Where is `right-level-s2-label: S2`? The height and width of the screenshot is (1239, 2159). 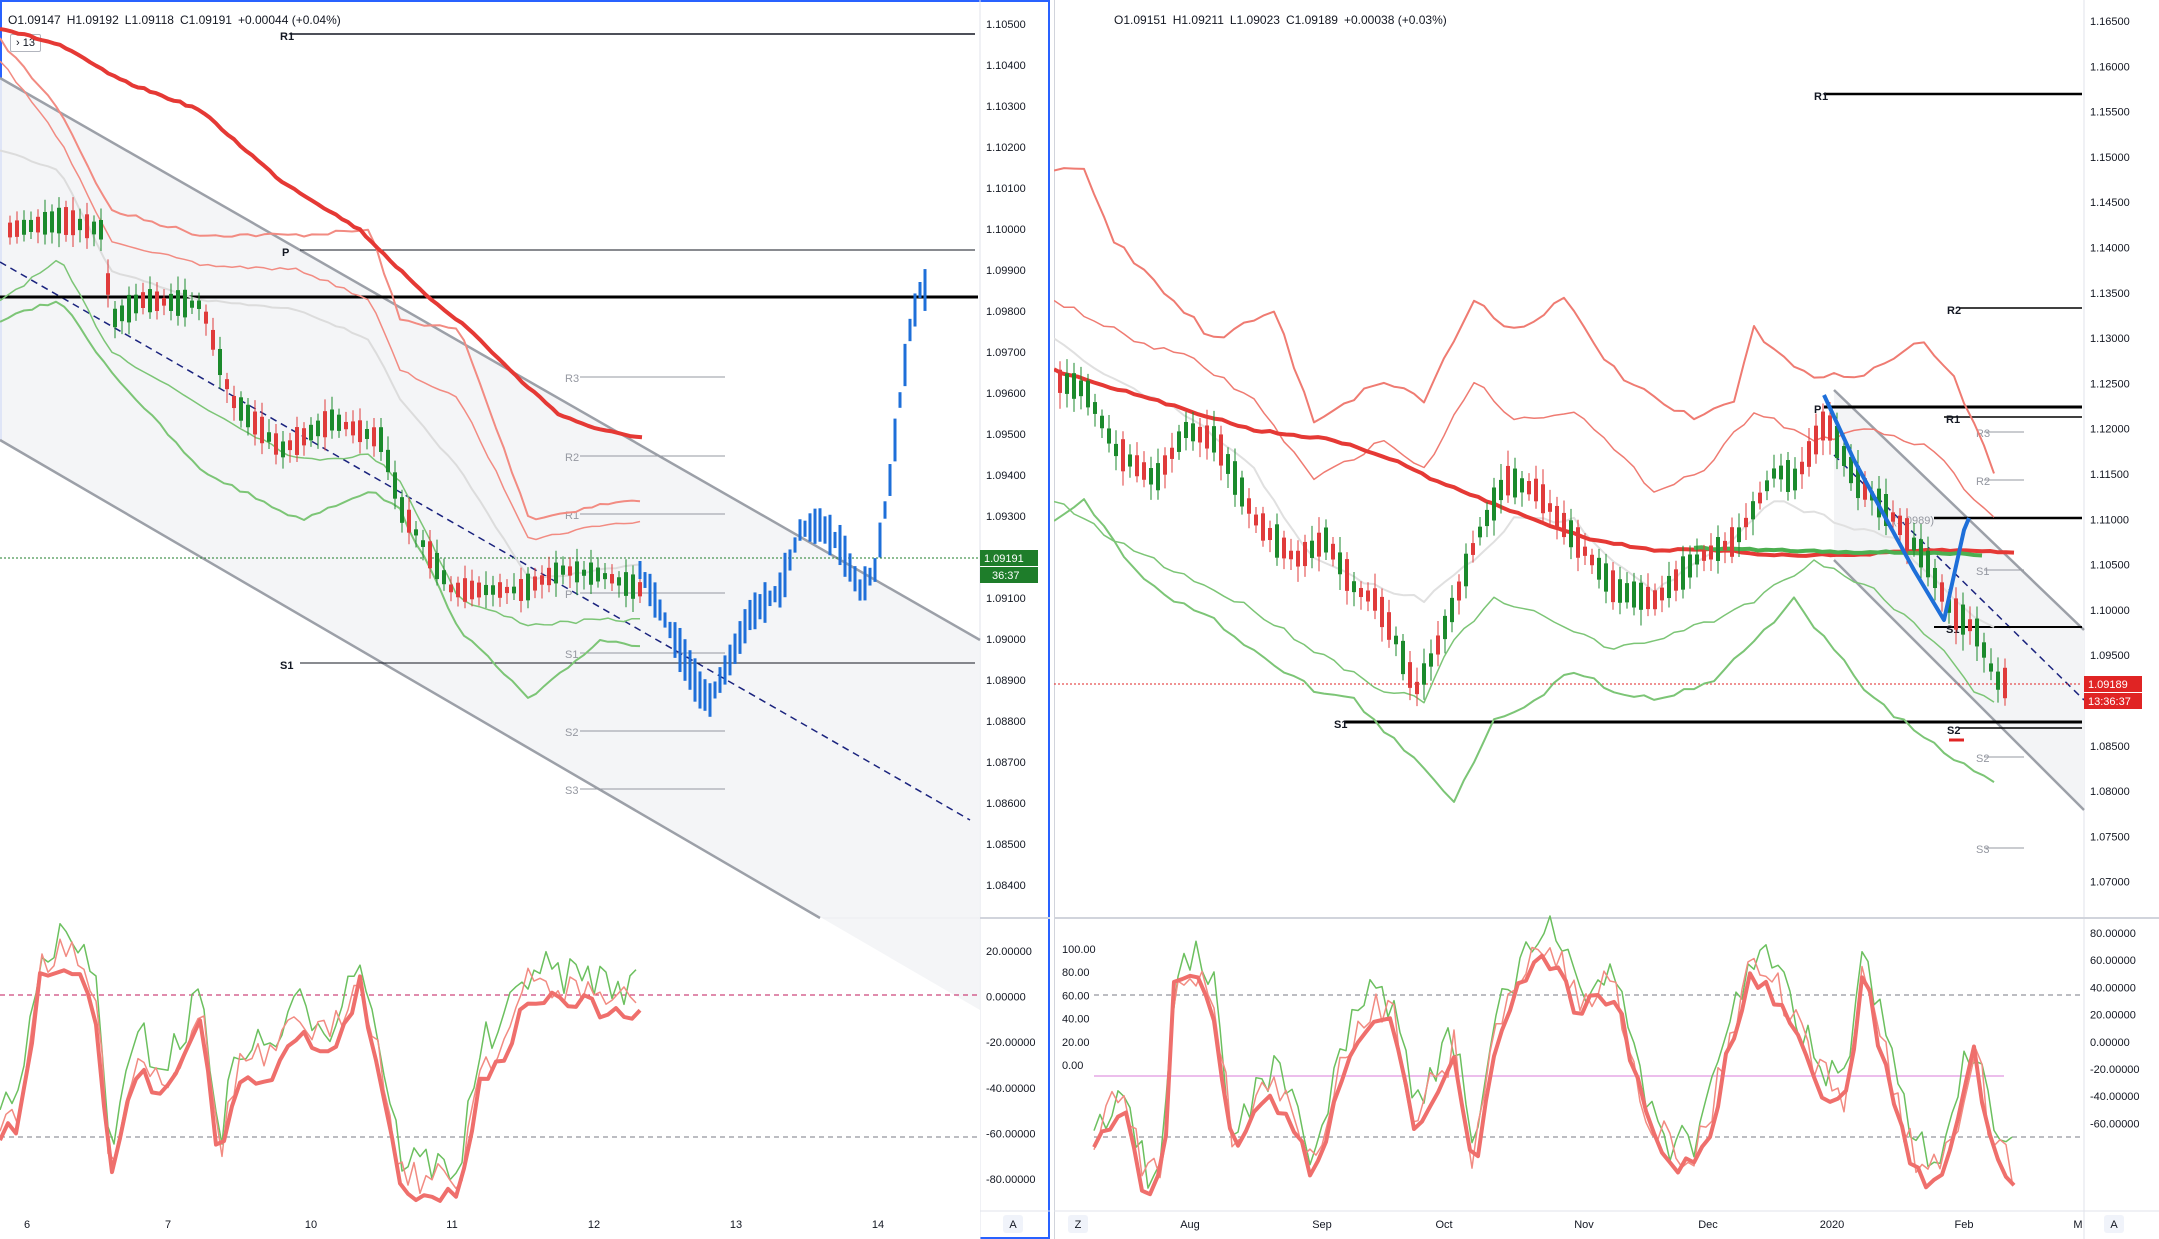
right-level-s2-label: S2 is located at coordinates (1953, 731).